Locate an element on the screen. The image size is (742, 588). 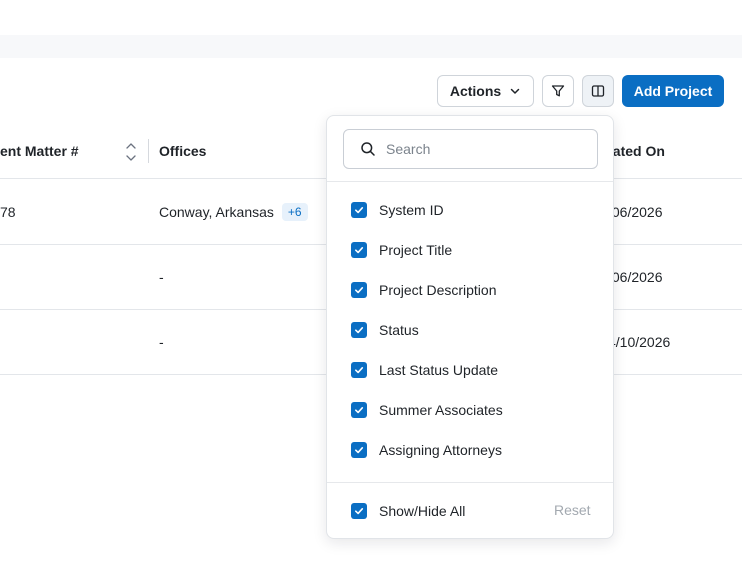
column-search-input is located at coordinates (481, 149).